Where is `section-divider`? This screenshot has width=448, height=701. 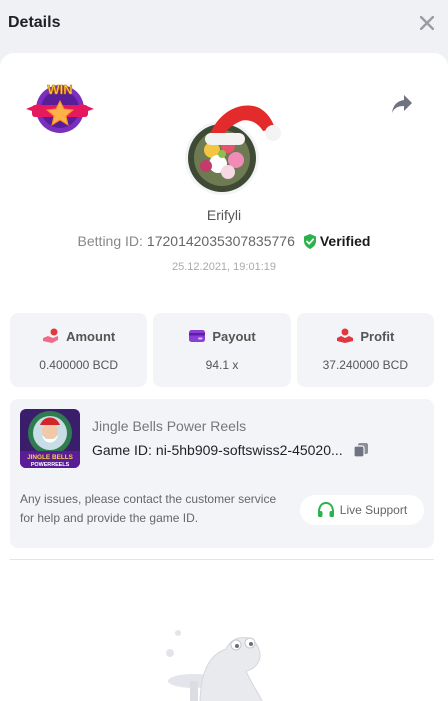
section-divider is located at coordinates (222, 559).